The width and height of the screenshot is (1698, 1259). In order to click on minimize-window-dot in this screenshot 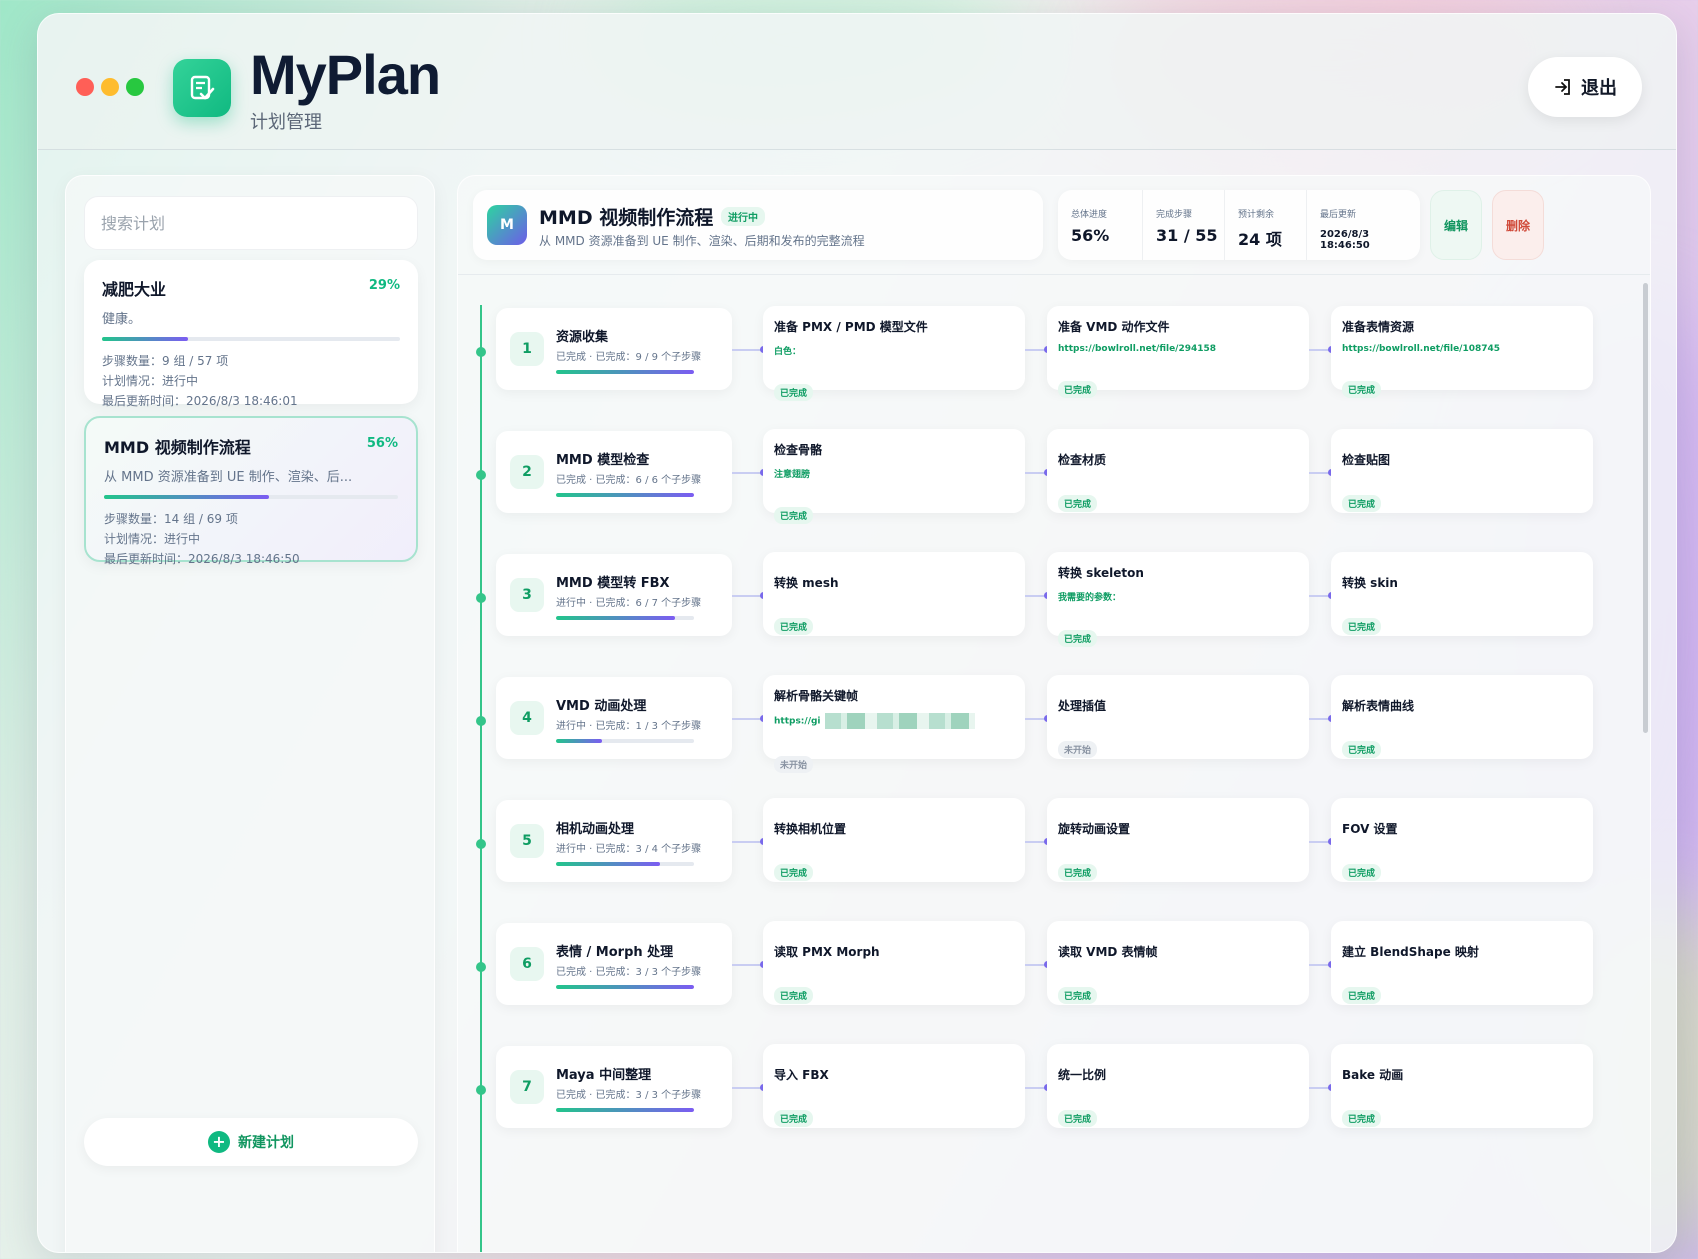, I will do `click(110, 87)`.